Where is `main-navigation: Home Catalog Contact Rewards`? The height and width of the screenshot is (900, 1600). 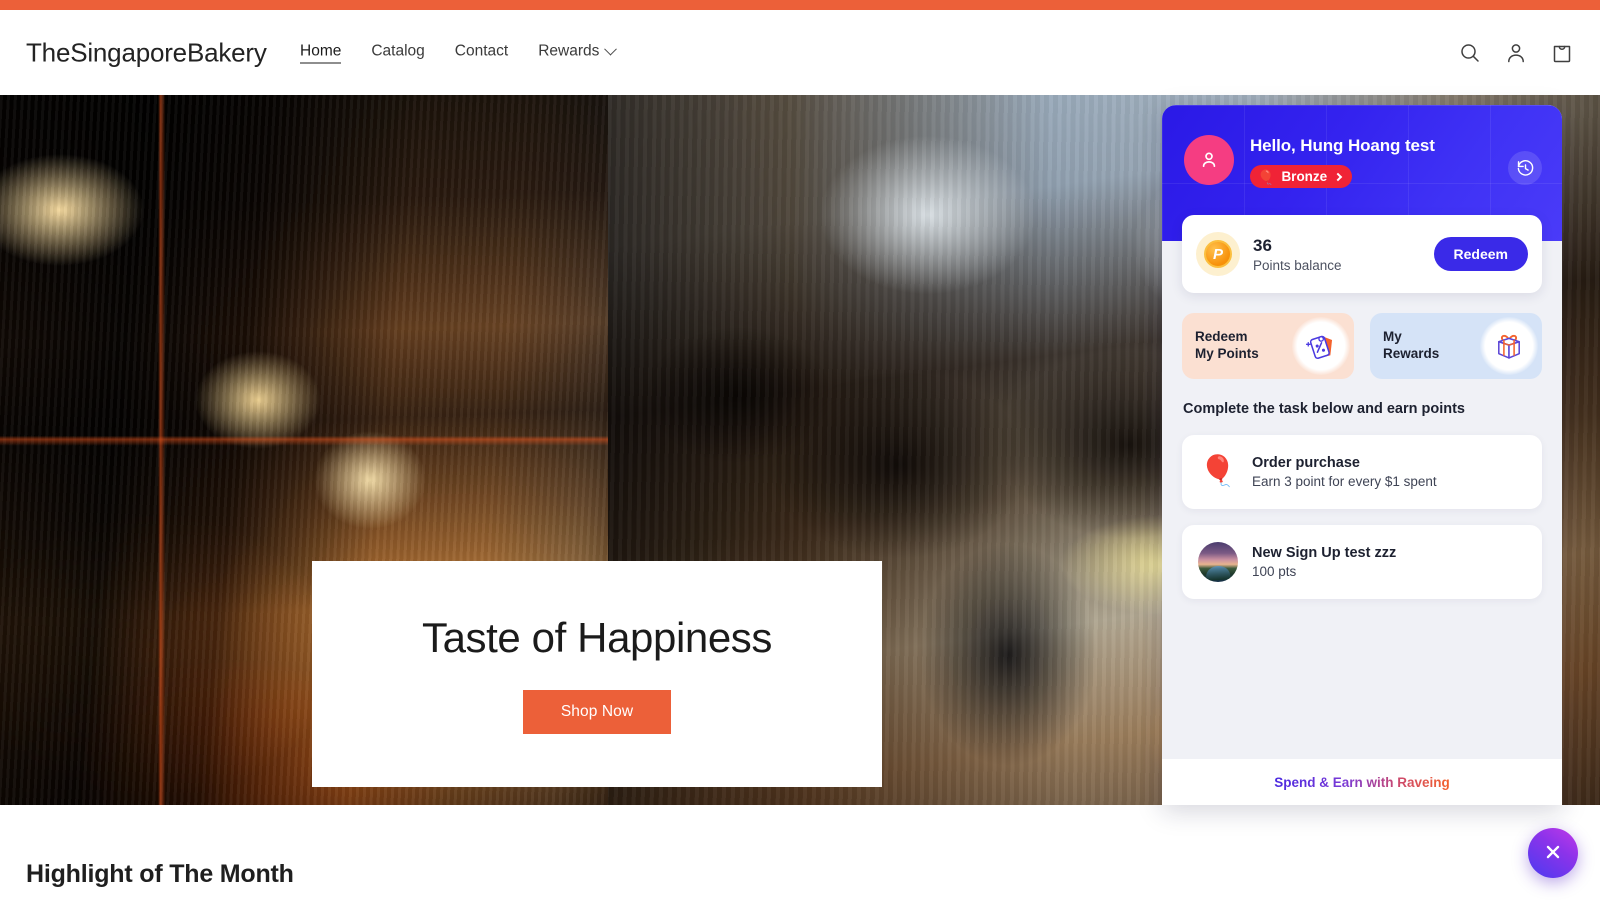
main-navigation: Home Catalog Contact Rewards is located at coordinates (459, 52).